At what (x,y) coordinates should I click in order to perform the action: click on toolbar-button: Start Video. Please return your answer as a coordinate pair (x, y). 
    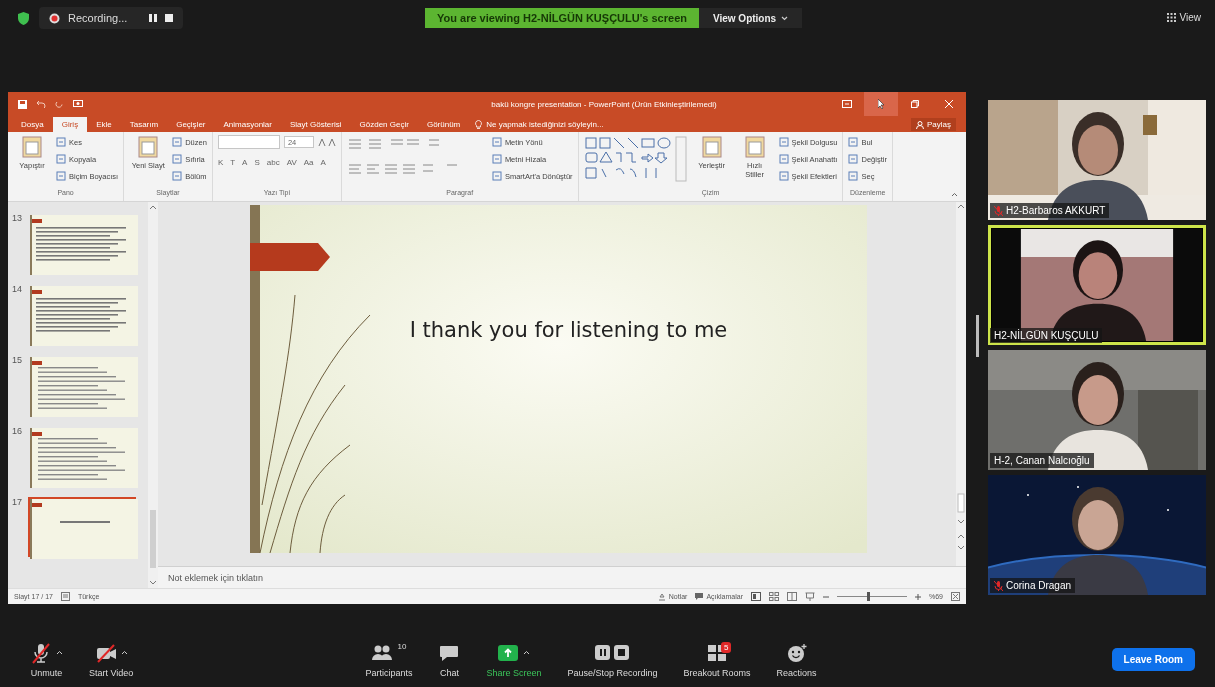
    Looking at the image, I should click on (111, 659).